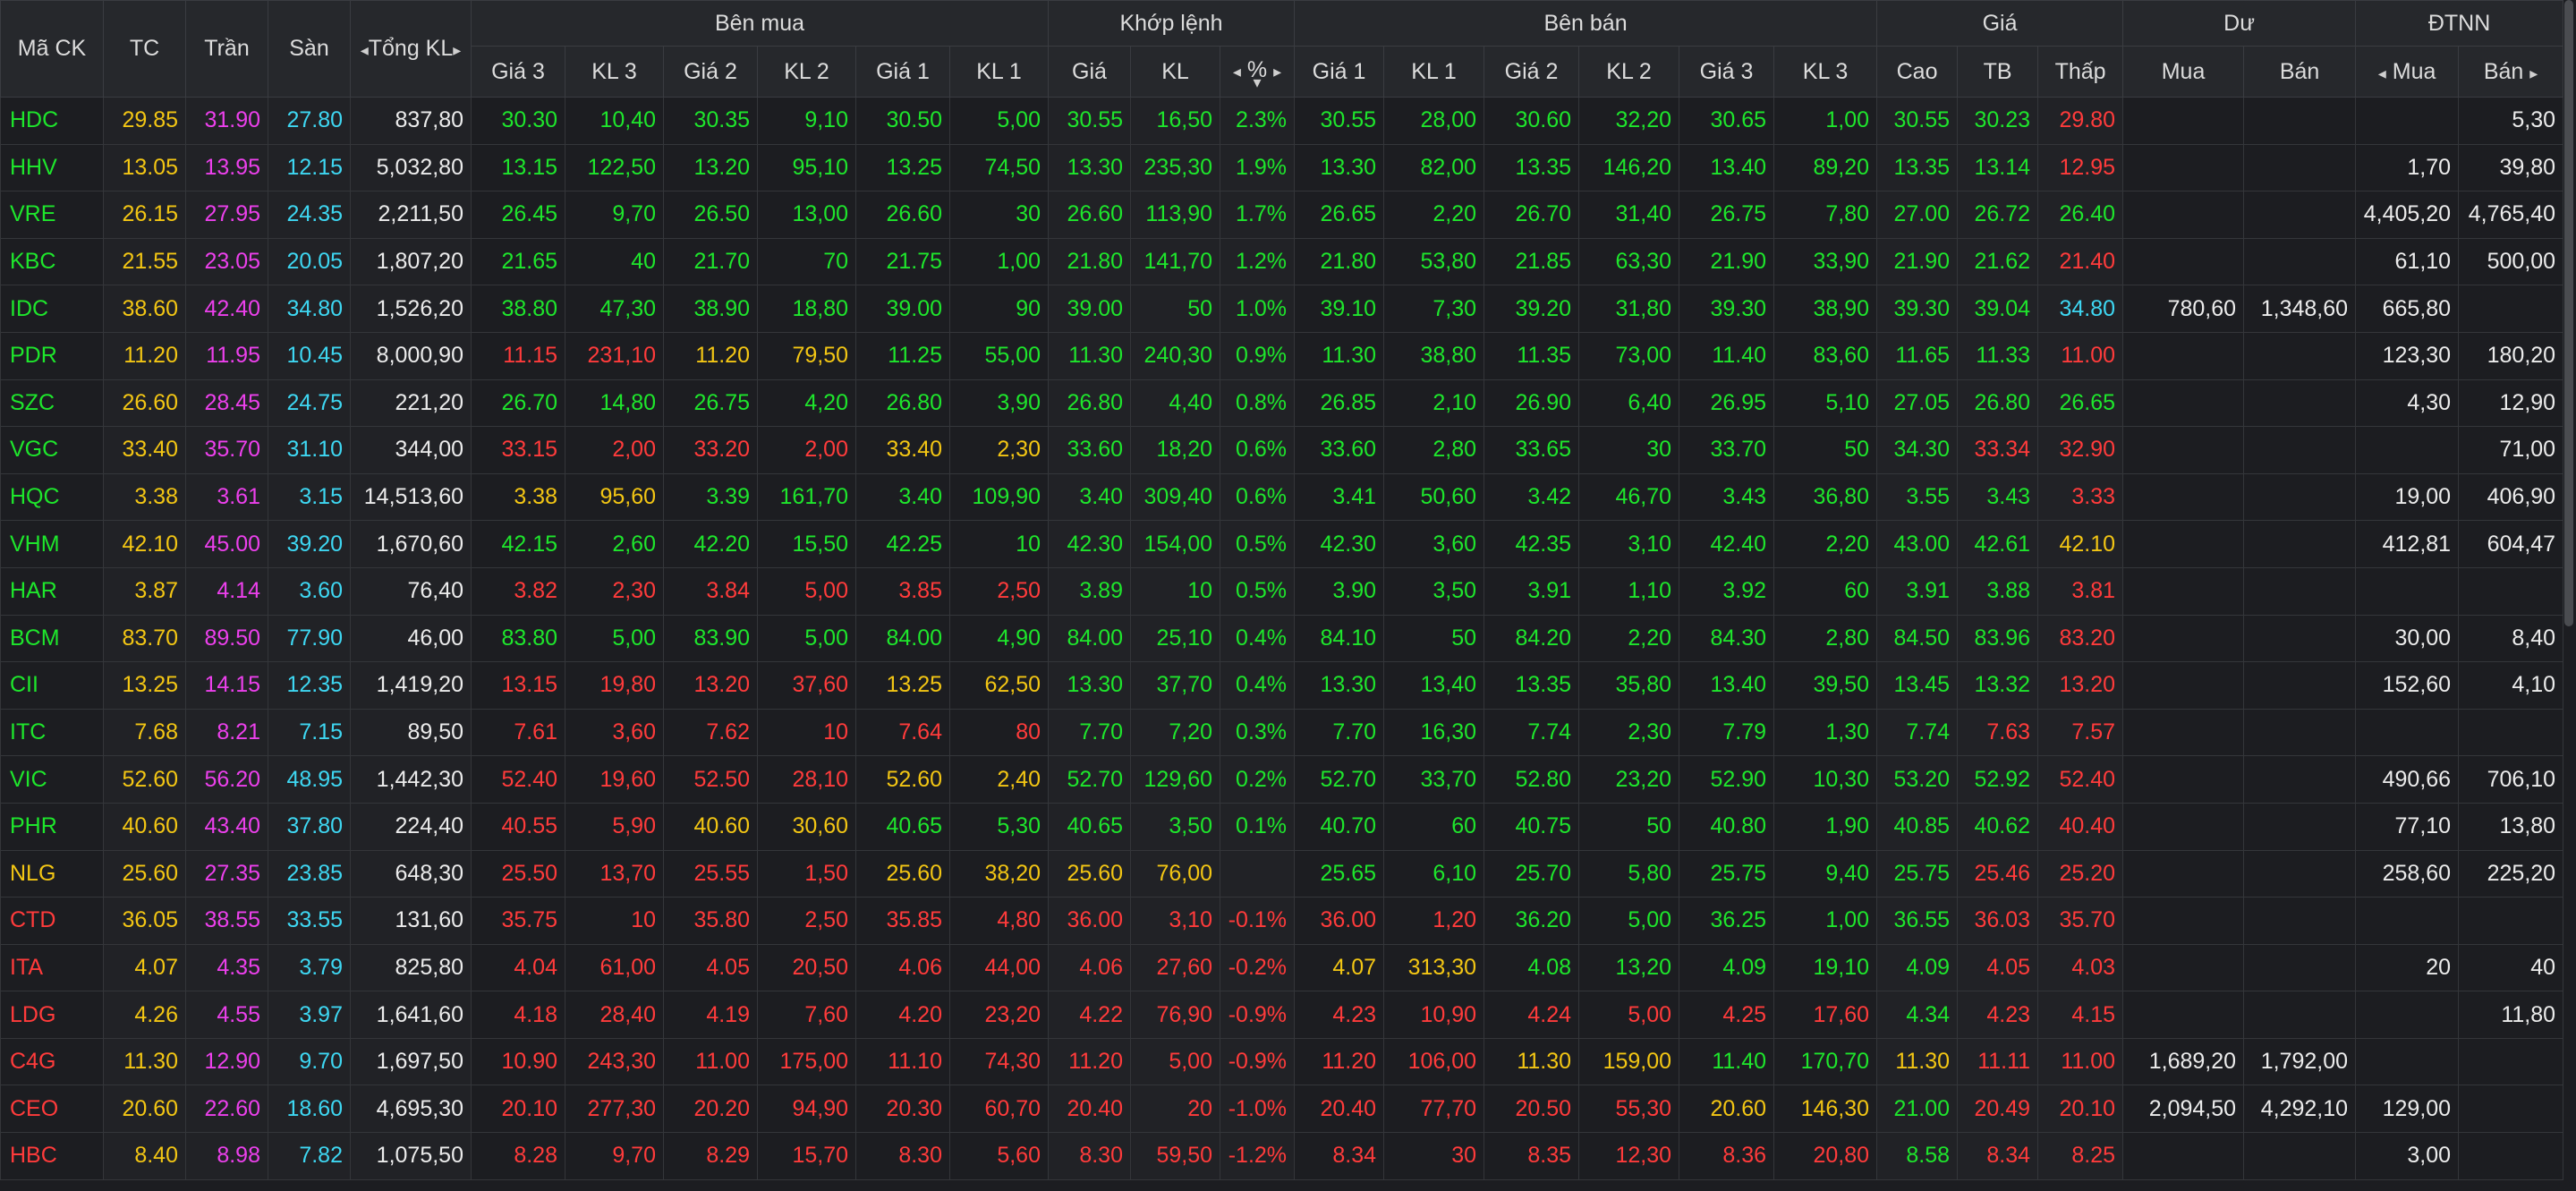  What do you see at coordinates (52, 1156) in the screenshot?
I see `symbol-cell: HBC` at bounding box center [52, 1156].